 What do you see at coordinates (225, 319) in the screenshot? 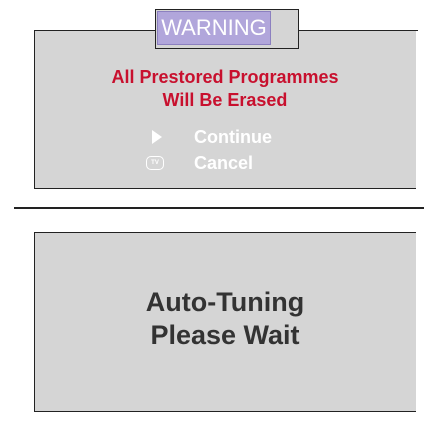
I see `auto-tuning-message: Auto-Tuning Please Wait` at bounding box center [225, 319].